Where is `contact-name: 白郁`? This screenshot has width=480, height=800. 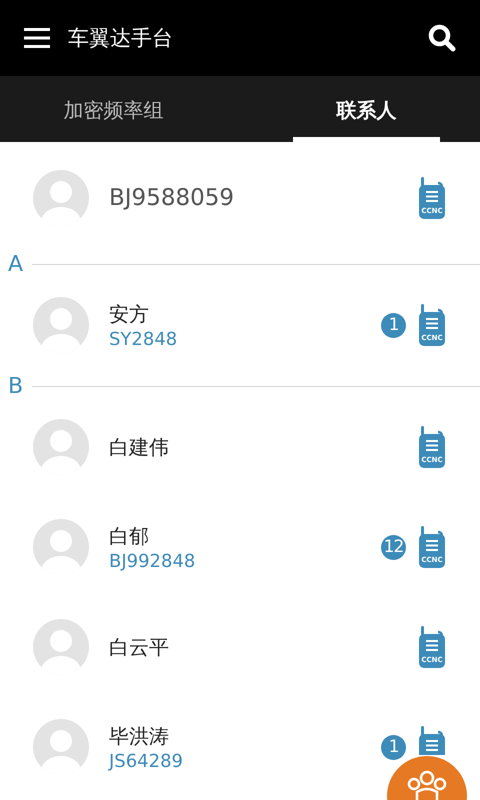 contact-name: 白郁 is located at coordinates (129, 536).